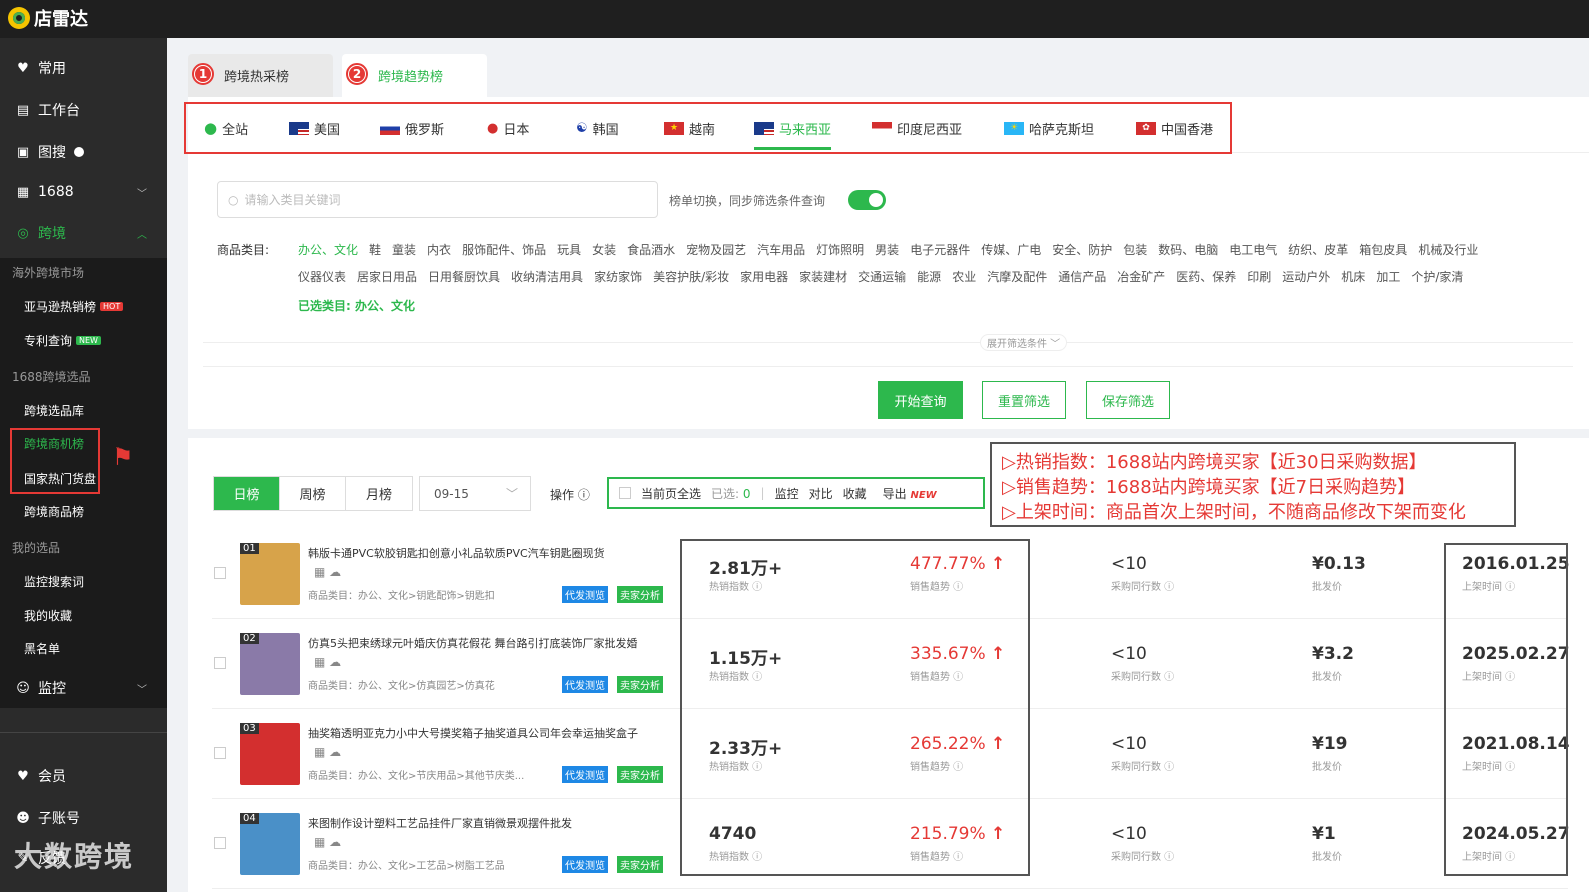 This screenshot has height=892, width=1589. What do you see at coordinates (437, 199) in the screenshot?
I see `category-search-input: ○ 请输入类目关键词` at bounding box center [437, 199].